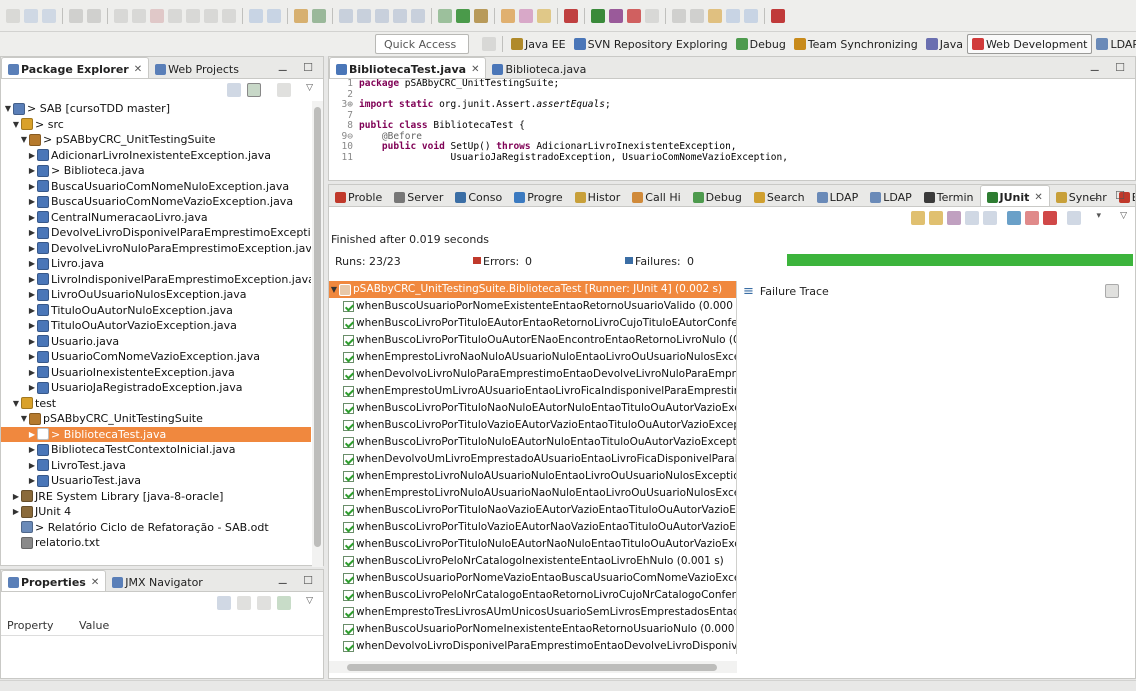  I want to click on bottom-tab: Server, so click(418, 195).